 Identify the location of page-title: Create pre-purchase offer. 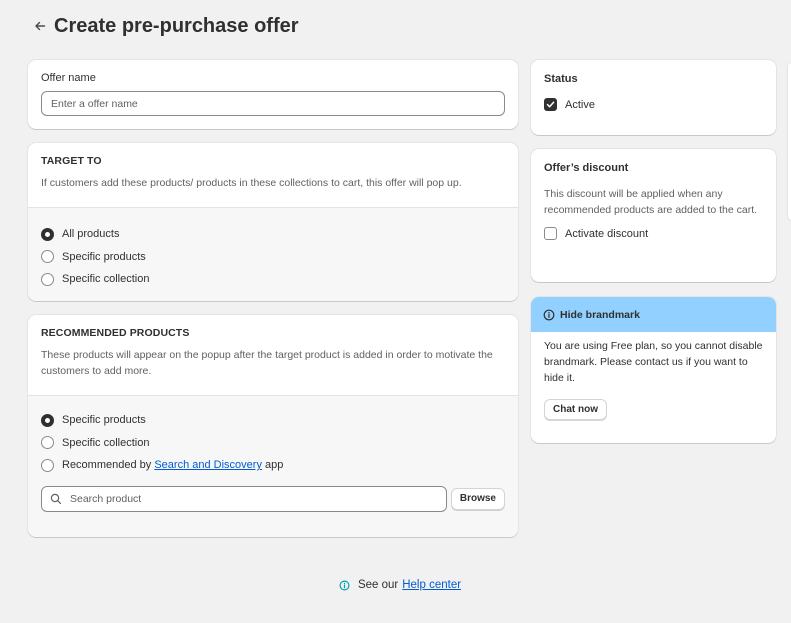
(176, 25).